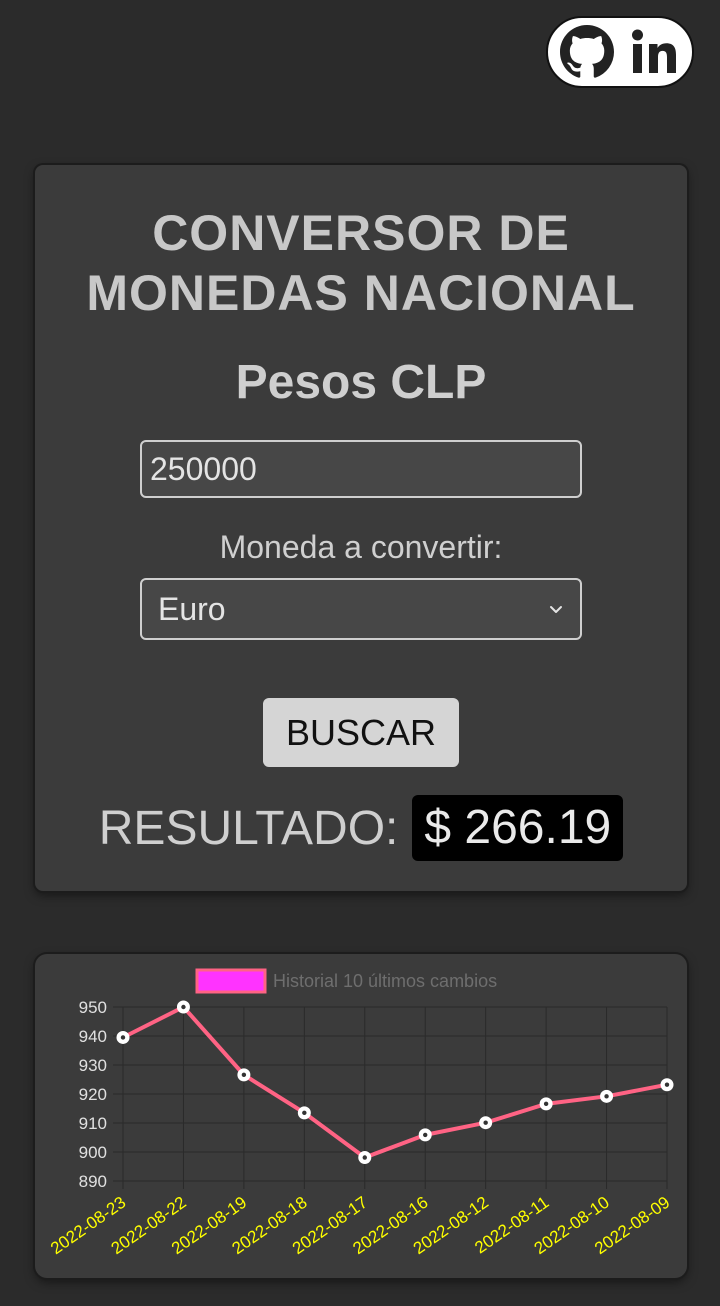  Describe the element at coordinates (361, 263) in the screenshot. I see `page-title: CONVERSOR DE MONEDAS NACIONAL` at that location.